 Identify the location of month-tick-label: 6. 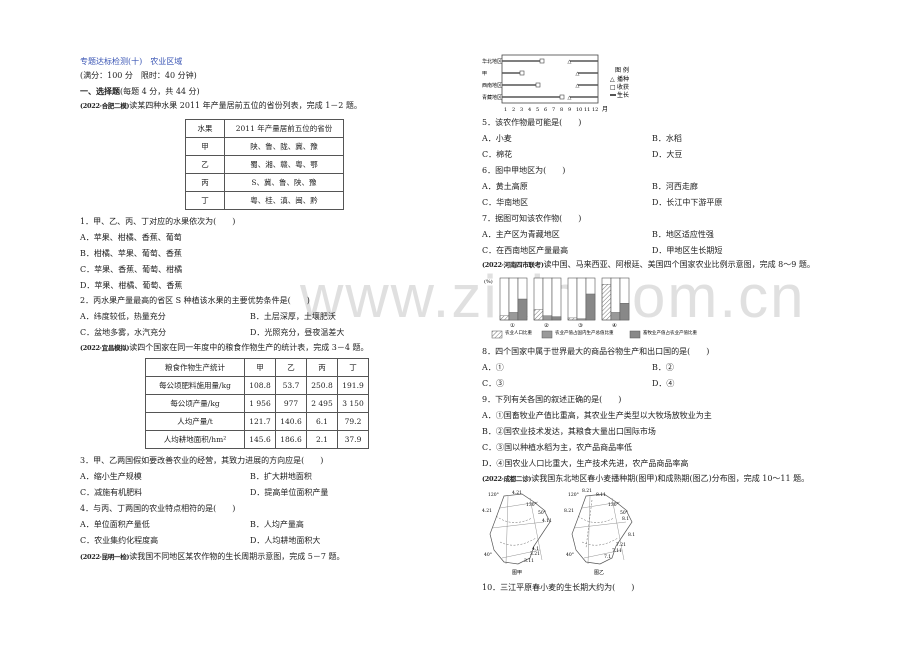
(545, 110).